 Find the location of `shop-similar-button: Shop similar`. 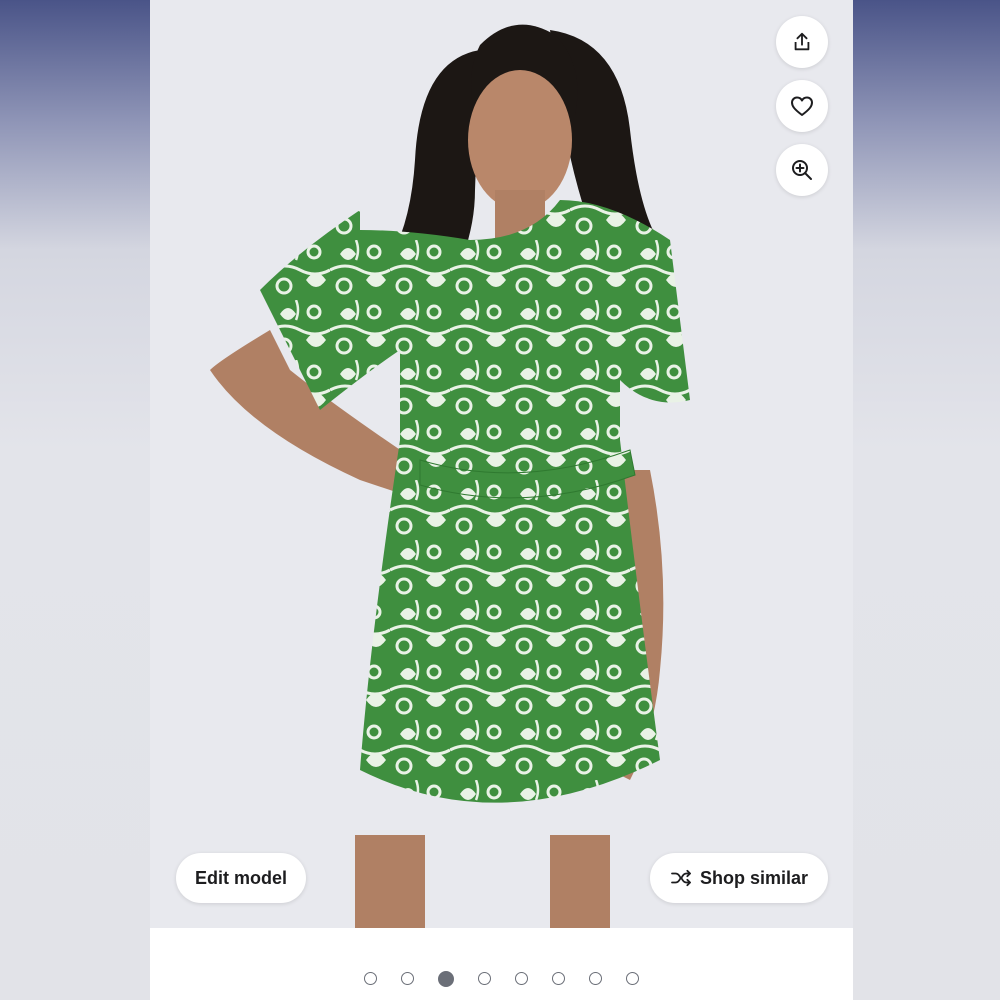

shop-similar-button: Shop similar is located at coordinates (739, 878).